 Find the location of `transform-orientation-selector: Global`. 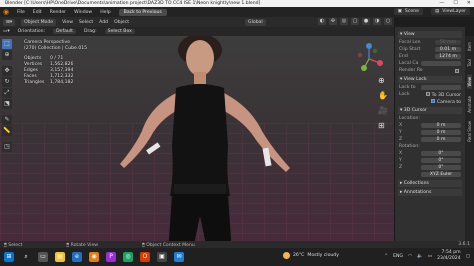

transform-orientation-selector: Global is located at coordinates (255, 22).